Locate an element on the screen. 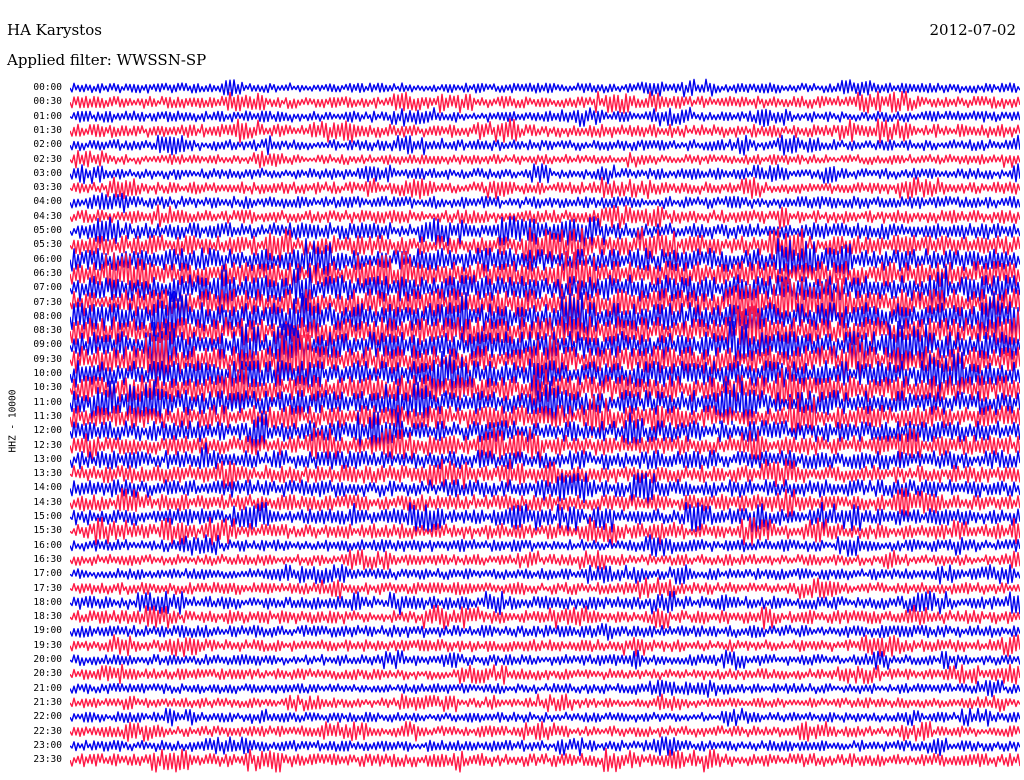 Image resolution: width=1024 pixels, height=780 pixels. time-tick-label: 17:00 is located at coordinates (47, 574).